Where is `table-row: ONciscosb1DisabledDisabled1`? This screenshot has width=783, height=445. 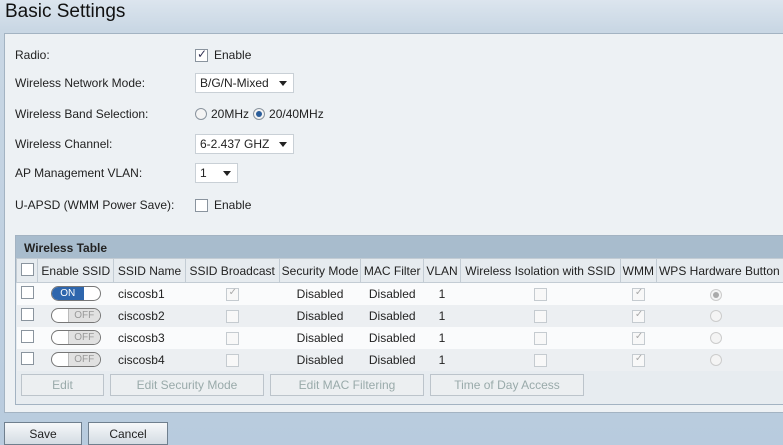 table-row: ONciscosb1DisabledDisabled1 is located at coordinates (399, 293).